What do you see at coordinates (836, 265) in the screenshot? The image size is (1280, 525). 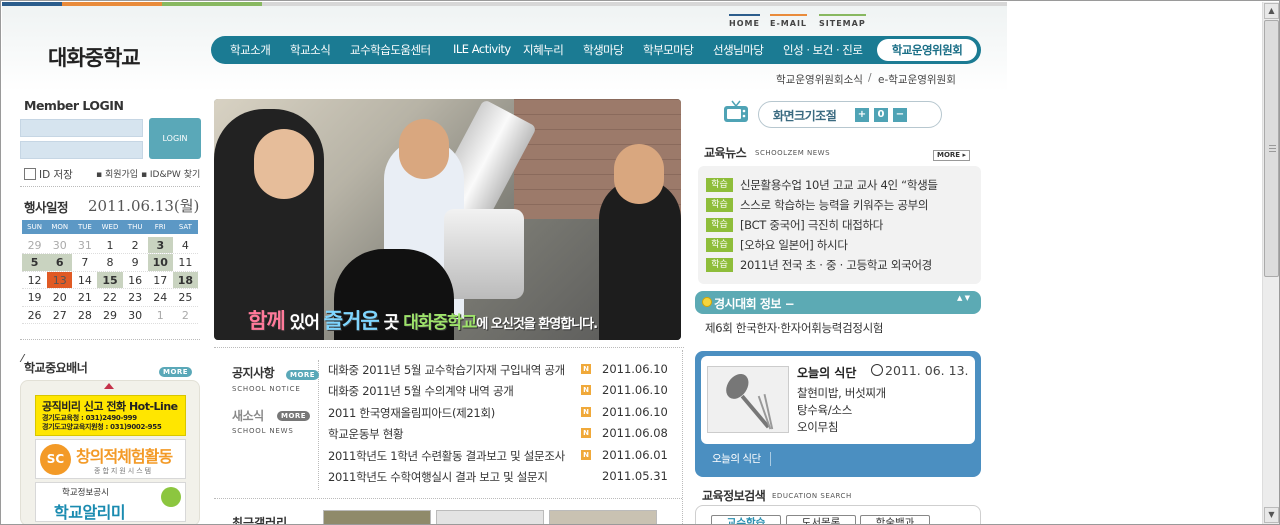 I see `news-item-title: 2011년 전국 초 · 중 · 고등학교 외국어경` at bounding box center [836, 265].